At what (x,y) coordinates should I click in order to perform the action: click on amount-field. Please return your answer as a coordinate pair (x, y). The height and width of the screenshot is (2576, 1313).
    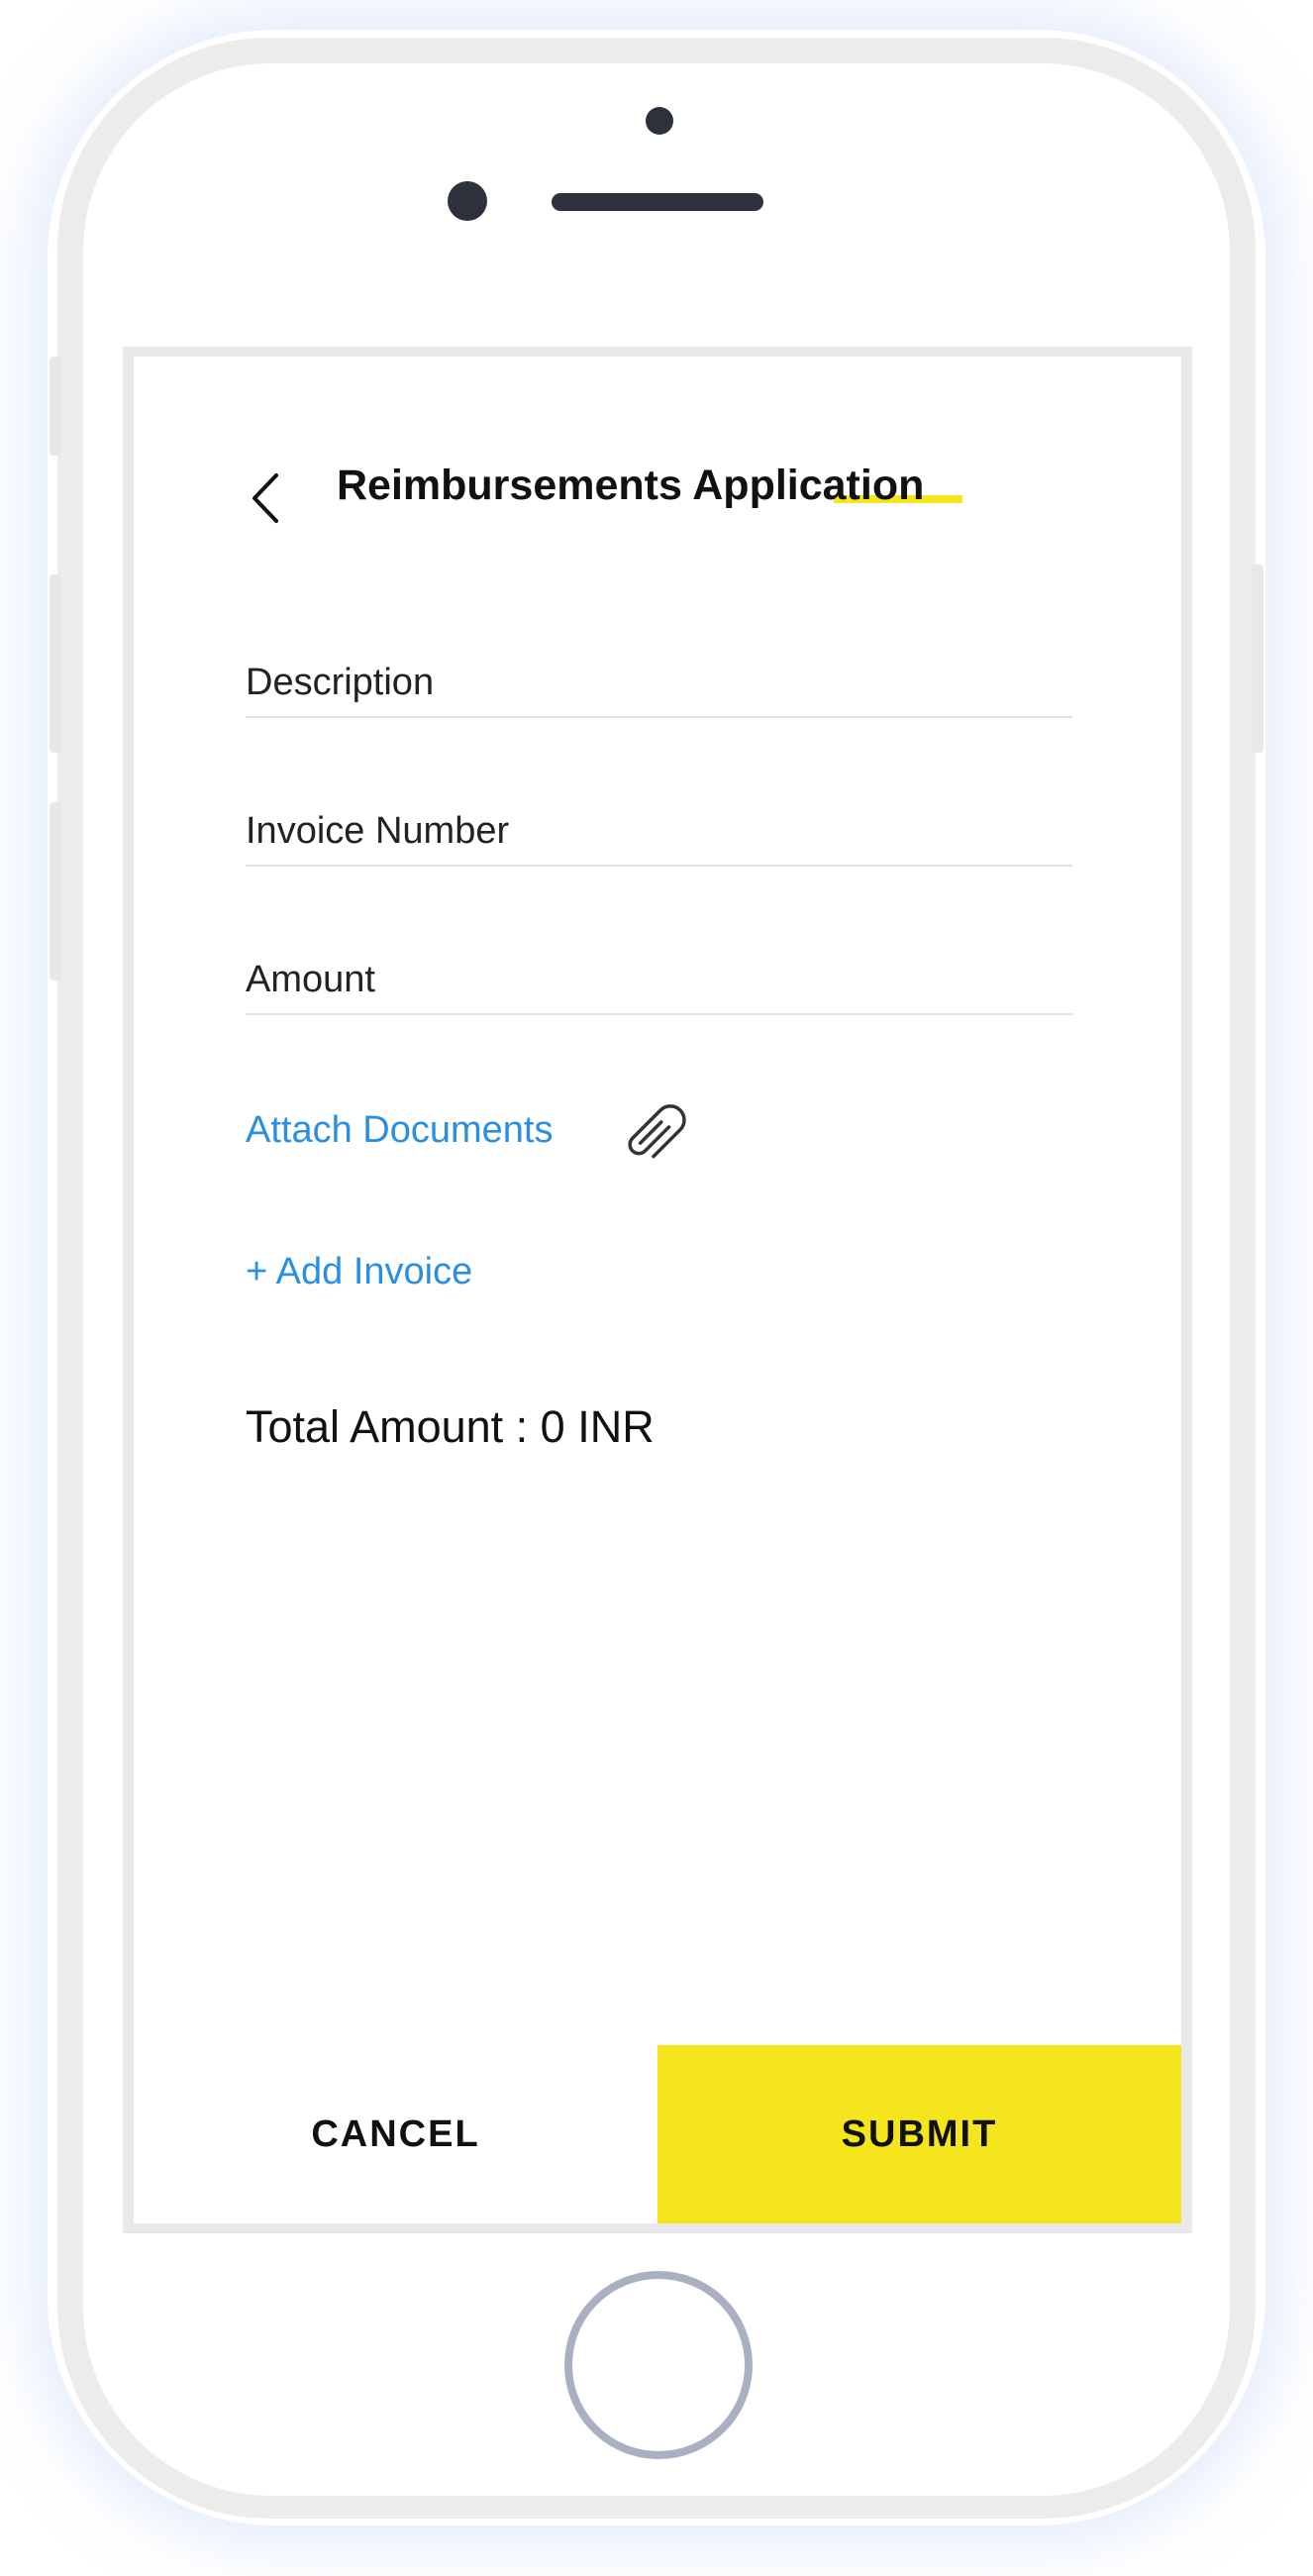
    Looking at the image, I should click on (659, 980).